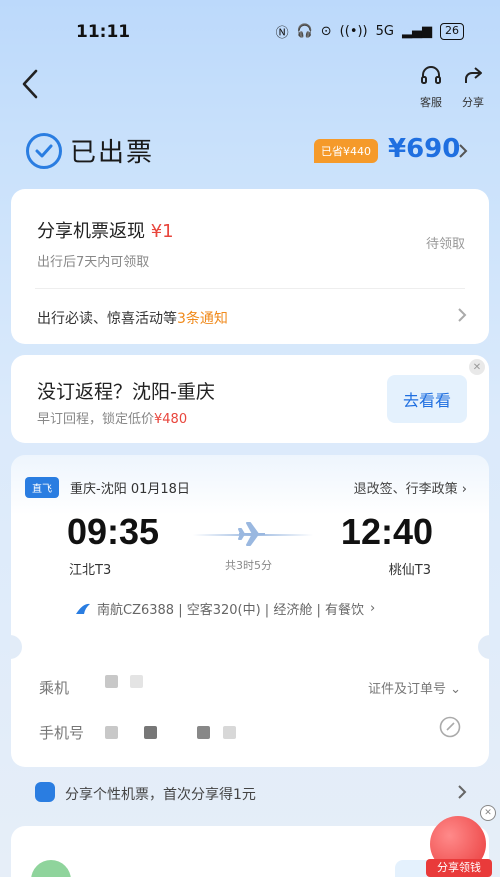  What do you see at coordinates (282, 33) in the screenshot?
I see `nfc-icon: Ⓝ` at bounding box center [282, 33].